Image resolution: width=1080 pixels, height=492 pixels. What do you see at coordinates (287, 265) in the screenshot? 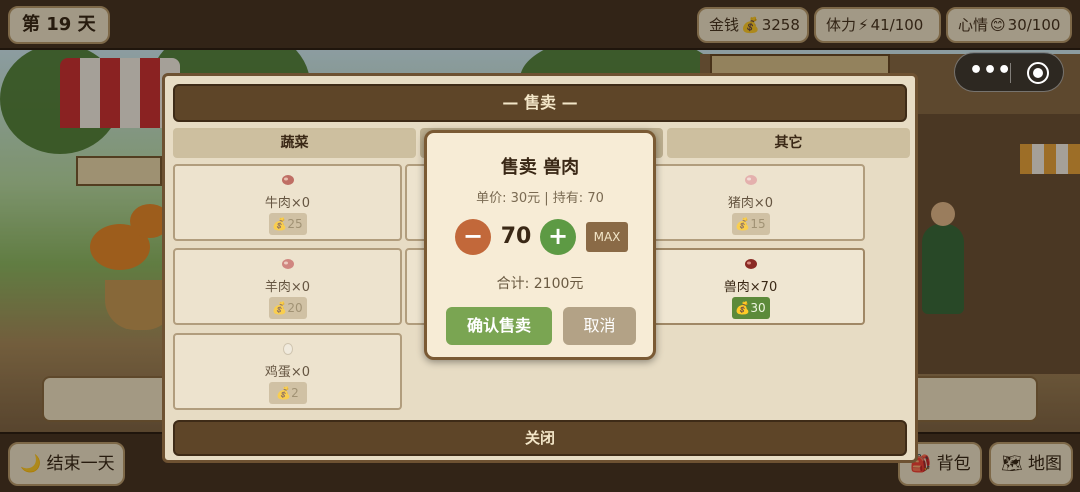
I see `lamb-icon` at bounding box center [287, 265].